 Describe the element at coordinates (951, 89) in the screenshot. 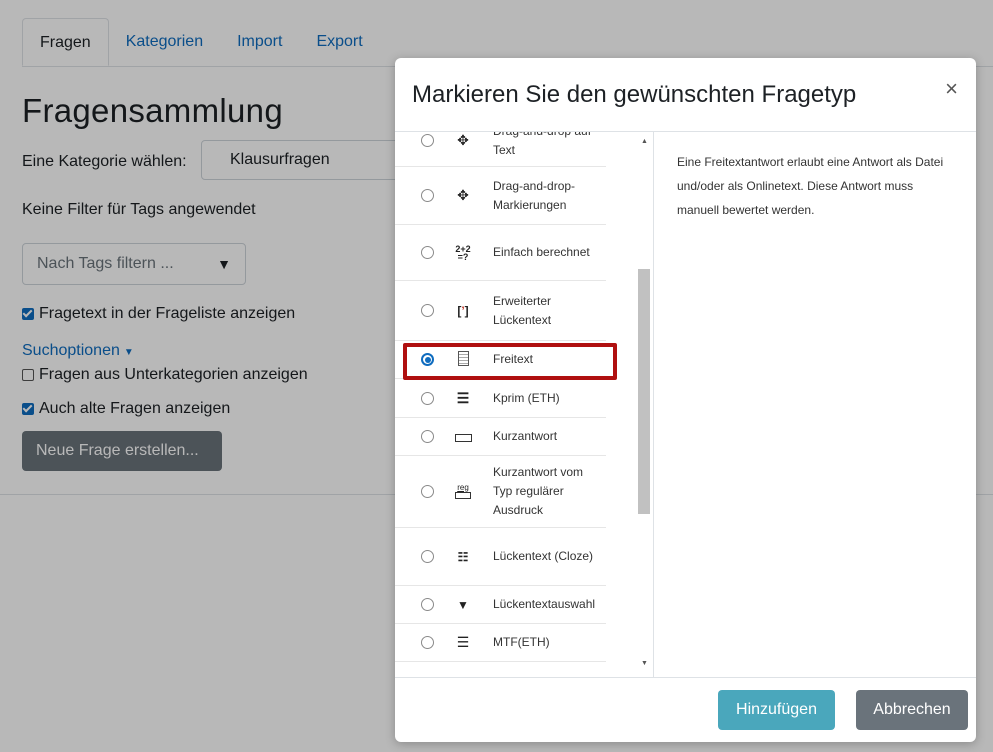

I see `close-icon: ×` at that location.